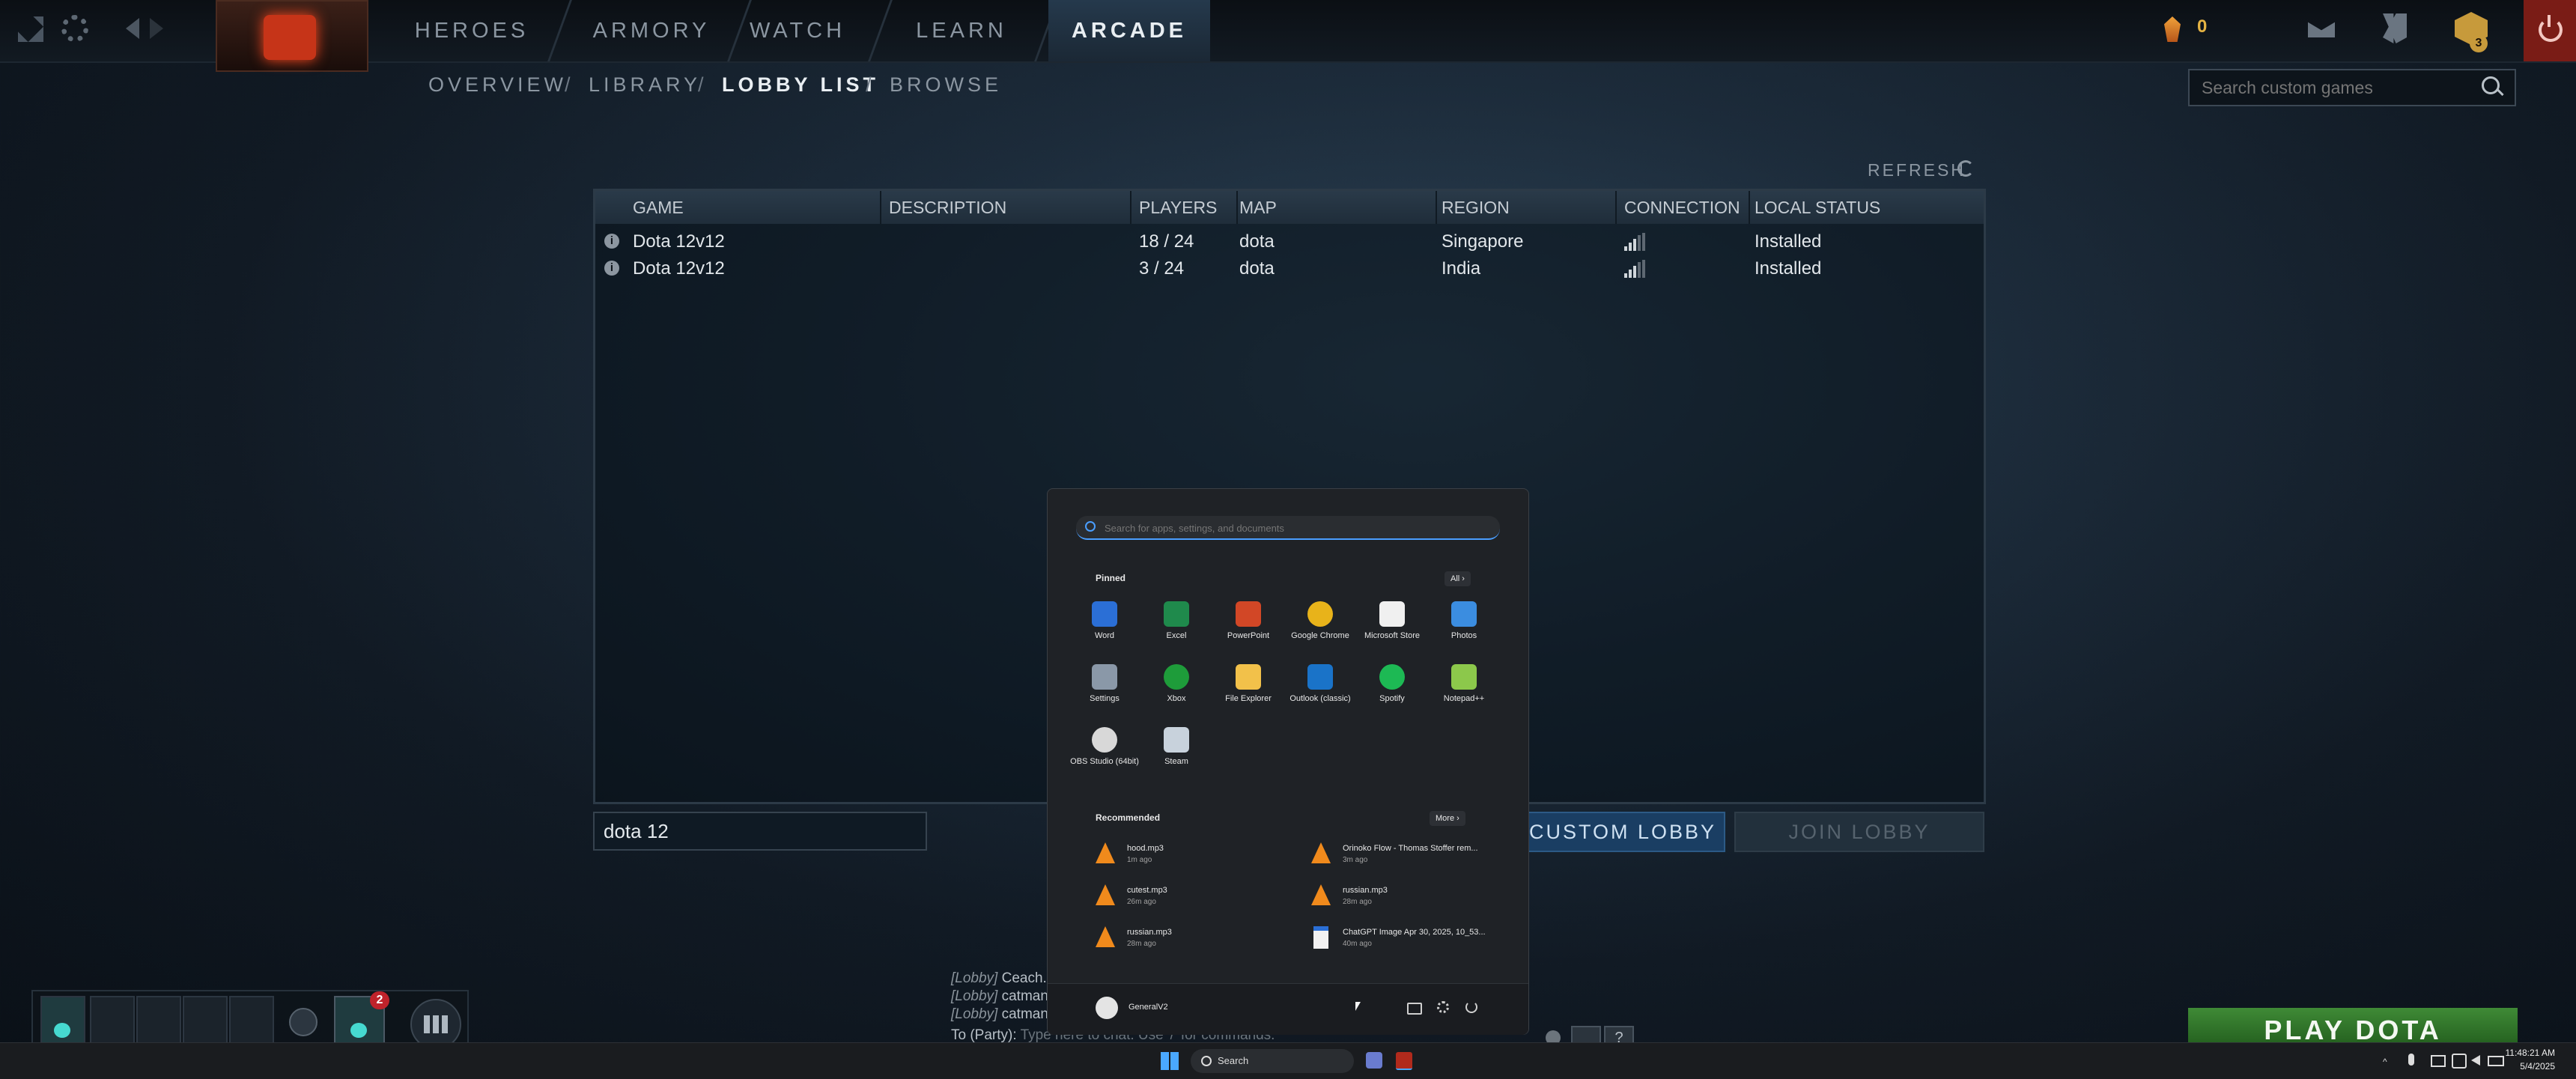 This screenshot has height=1079, width=2576. I want to click on more-recommended-button: More ›, so click(1447, 819).